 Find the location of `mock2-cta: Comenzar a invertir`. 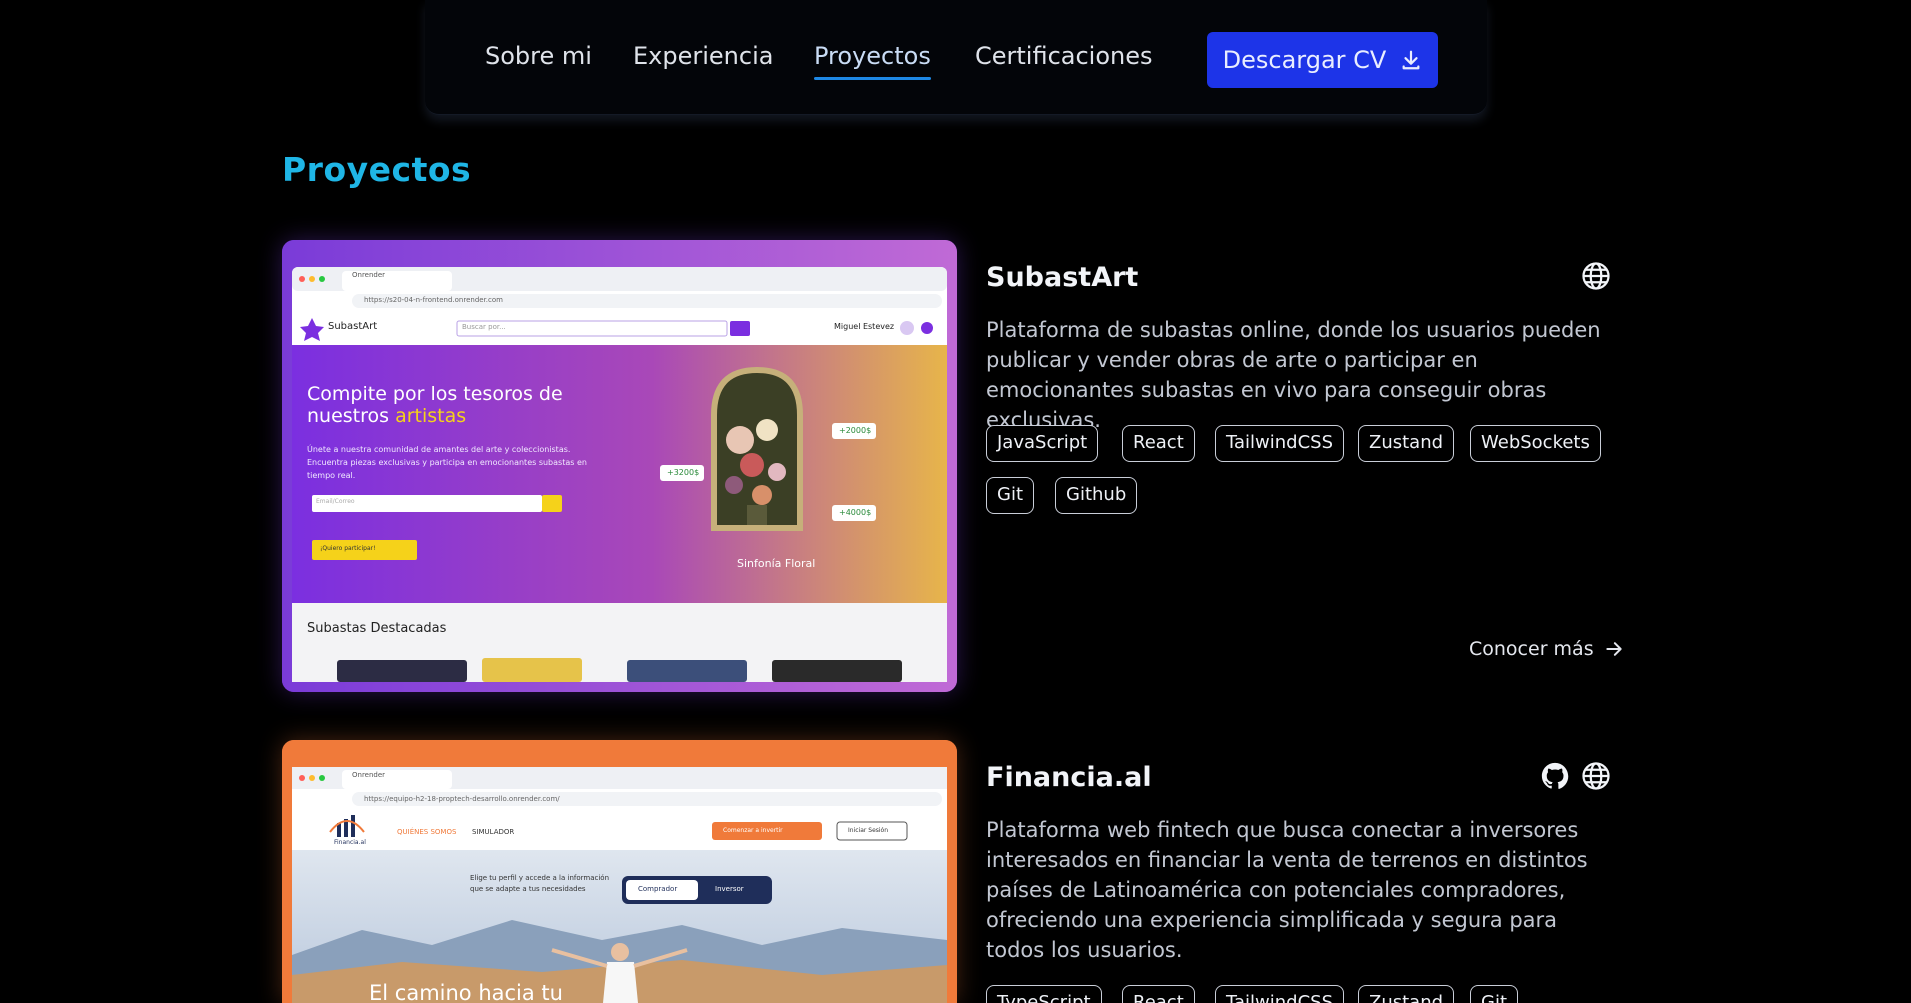

mock2-cta: Comenzar a invertir is located at coordinates (753, 830).